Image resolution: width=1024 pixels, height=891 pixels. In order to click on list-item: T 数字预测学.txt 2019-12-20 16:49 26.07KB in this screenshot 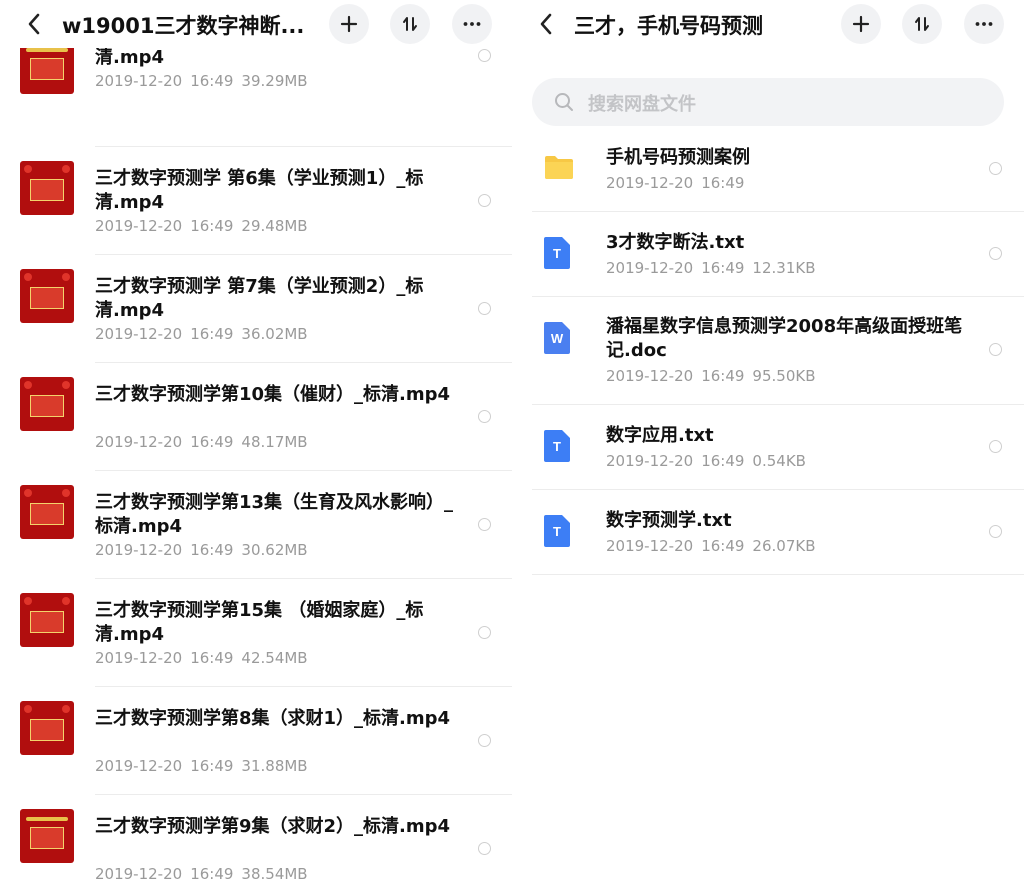, I will do `click(768, 532)`.